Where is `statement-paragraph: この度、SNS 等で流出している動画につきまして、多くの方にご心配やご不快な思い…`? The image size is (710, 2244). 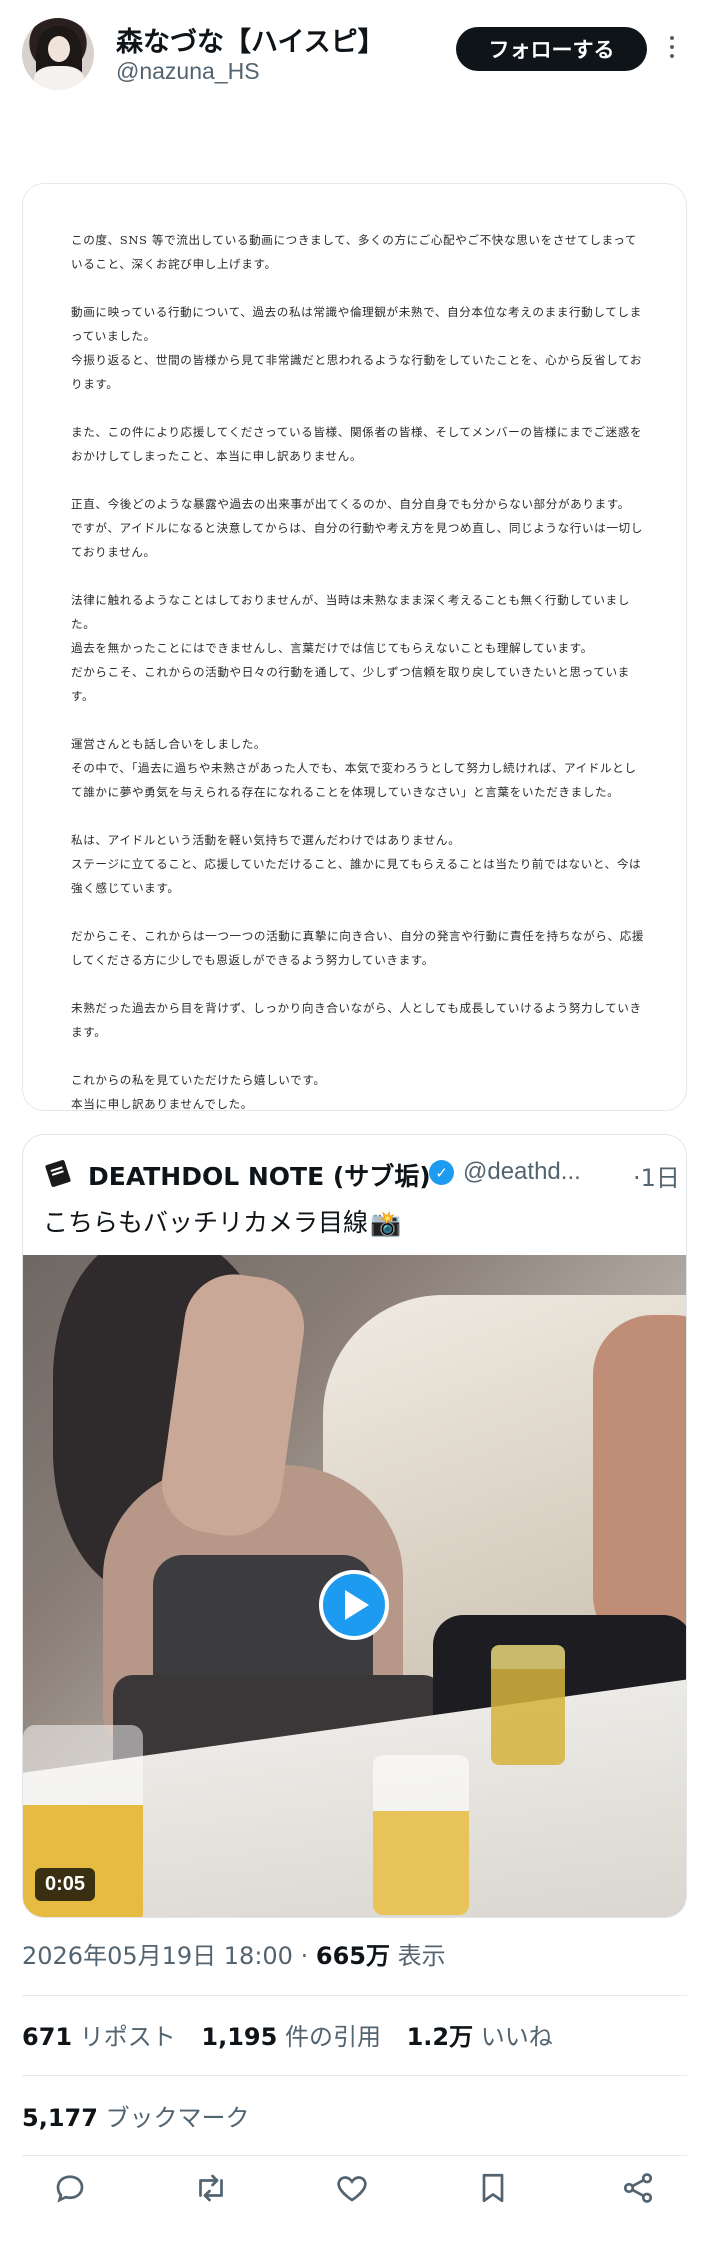 statement-paragraph: この度、SNS 等で流出している動画につきまして、多くの方にご心配やご不快な思い… is located at coordinates (354, 252).